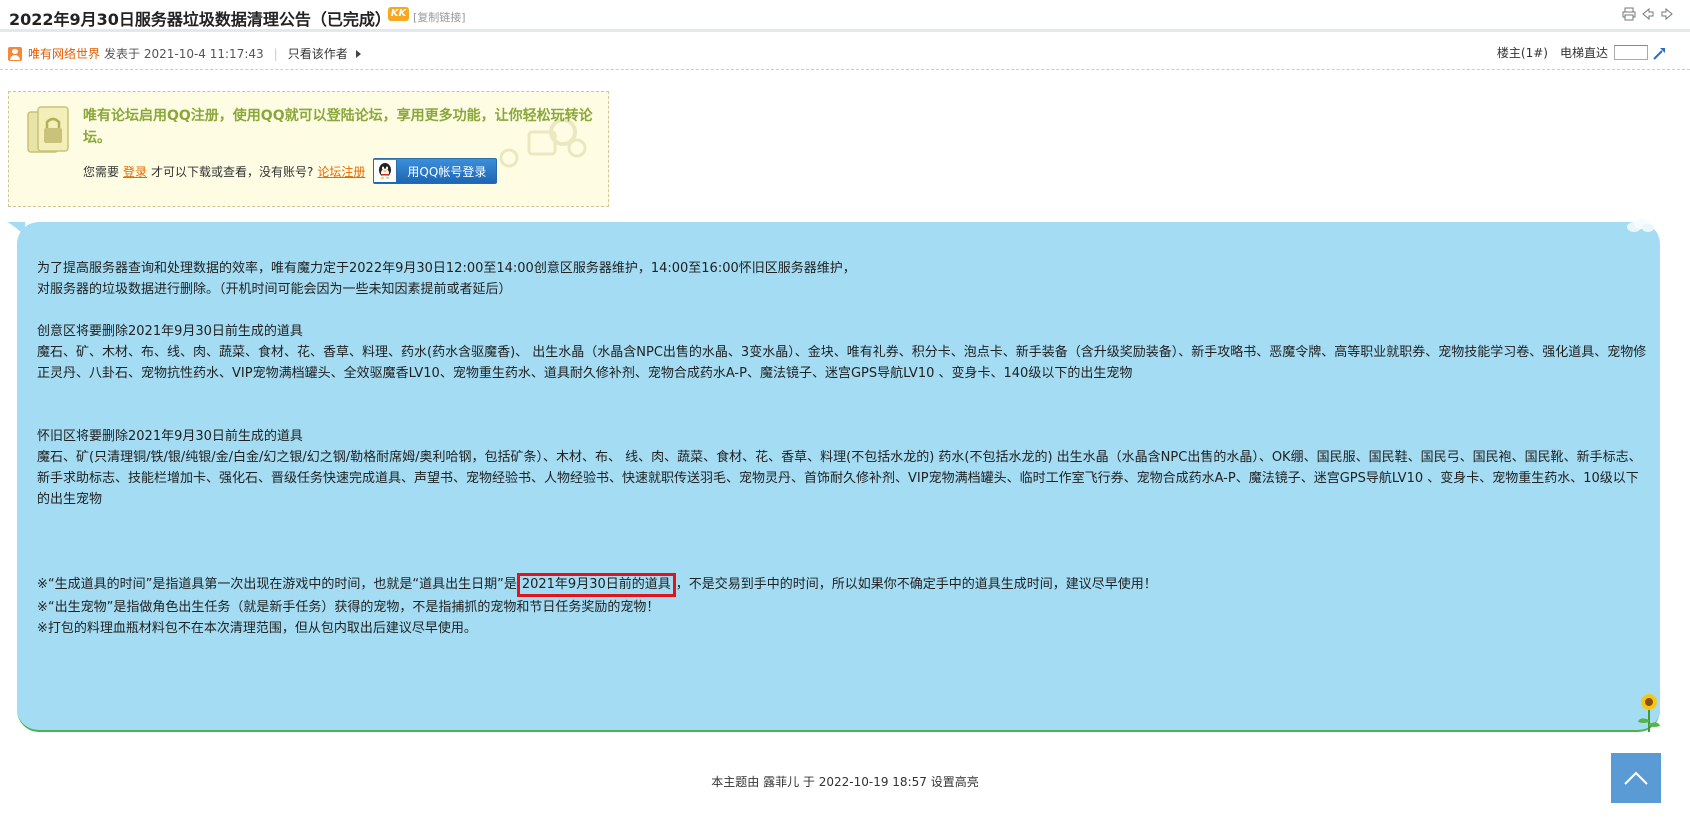  I want to click on print-icon, so click(1629, 14).